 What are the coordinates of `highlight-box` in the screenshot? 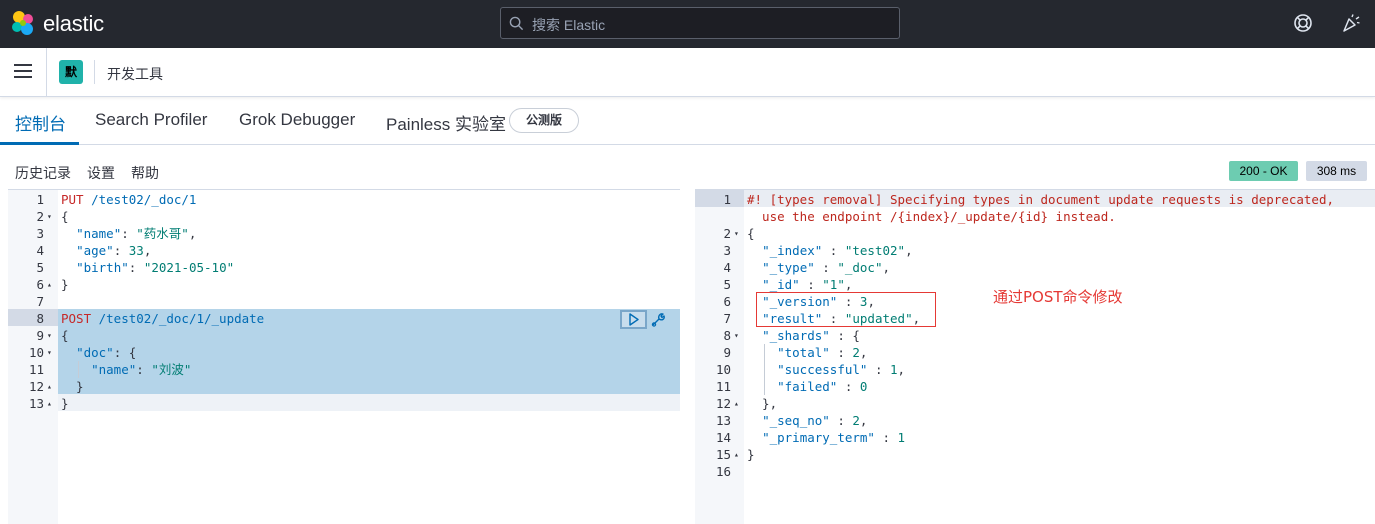 It's located at (846, 309).